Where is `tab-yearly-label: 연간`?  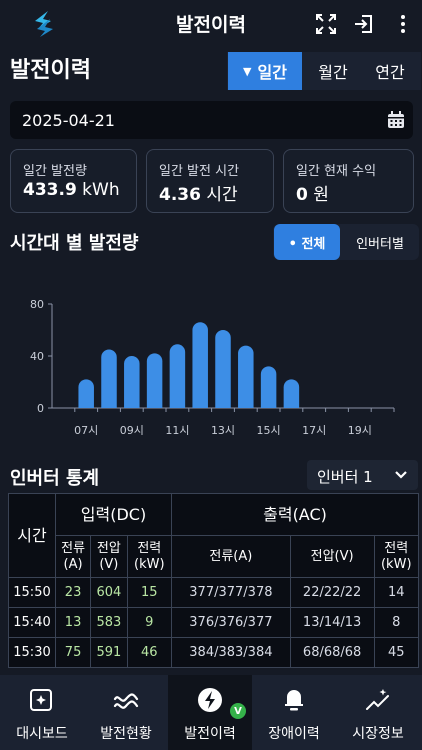 tab-yearly-label: 연간 is located at coordinates (390, 72).